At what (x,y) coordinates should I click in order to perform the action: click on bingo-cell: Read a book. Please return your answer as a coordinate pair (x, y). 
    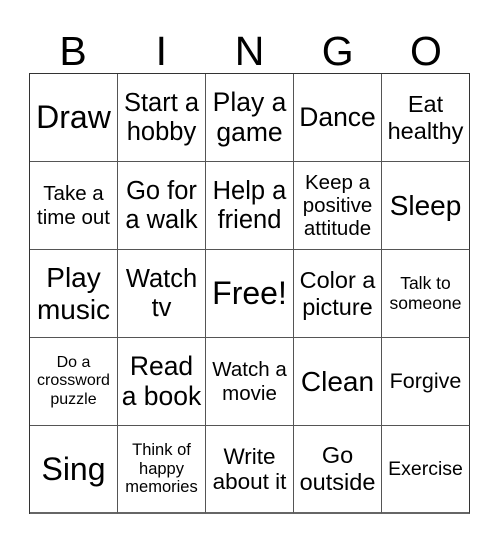
    Looking at the image, I should click on (162, 382).